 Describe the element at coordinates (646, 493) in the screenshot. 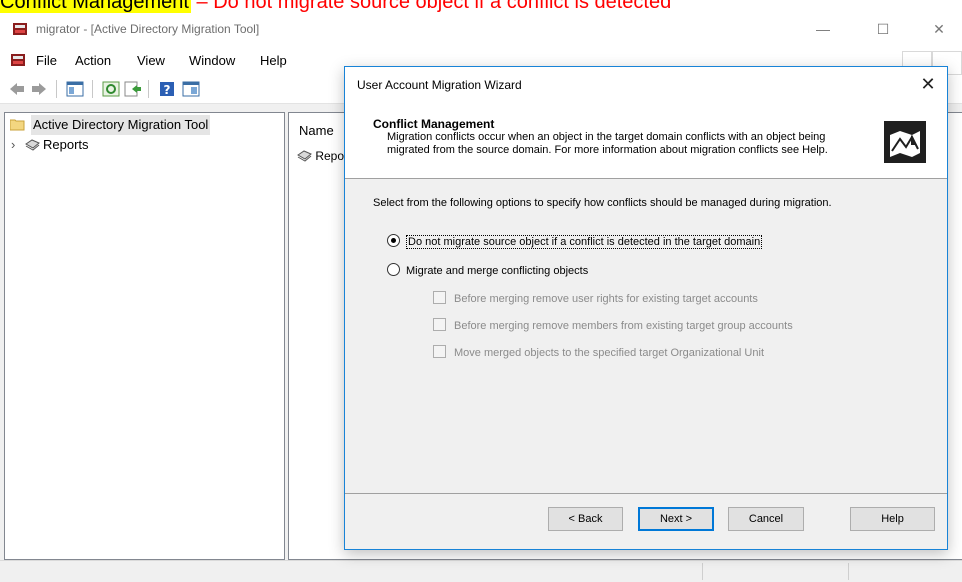

I see `button-divider` at that location.